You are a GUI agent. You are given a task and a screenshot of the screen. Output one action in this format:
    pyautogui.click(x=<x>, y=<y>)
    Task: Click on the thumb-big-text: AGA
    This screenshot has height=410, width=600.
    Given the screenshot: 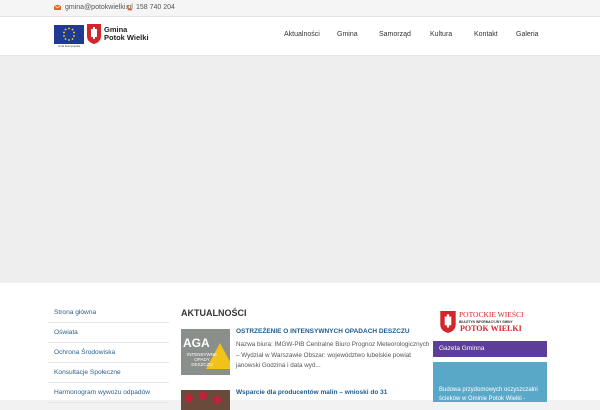 What is the action you would take?
    pyautogui.click(x=196, y=343)
    